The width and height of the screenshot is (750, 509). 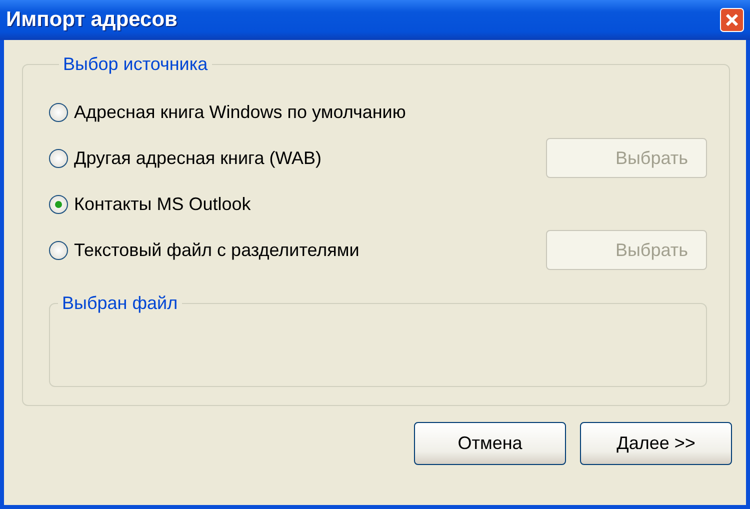 What do you see at coordinates (135, 64) in the screenshot?
I see `group-label: Выбор источника` at bounding box center [135, 64].